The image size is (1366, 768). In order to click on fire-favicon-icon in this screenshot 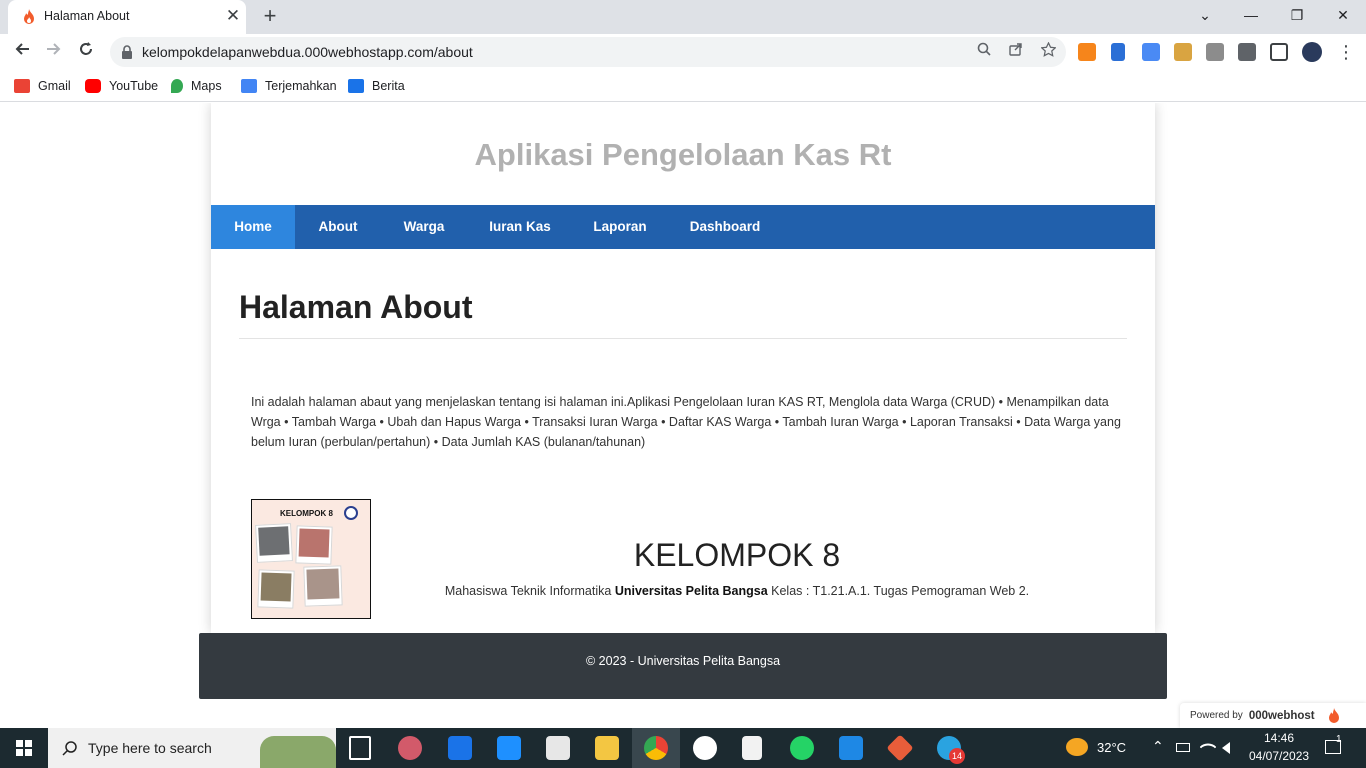, I will do `click(29, 16)`.